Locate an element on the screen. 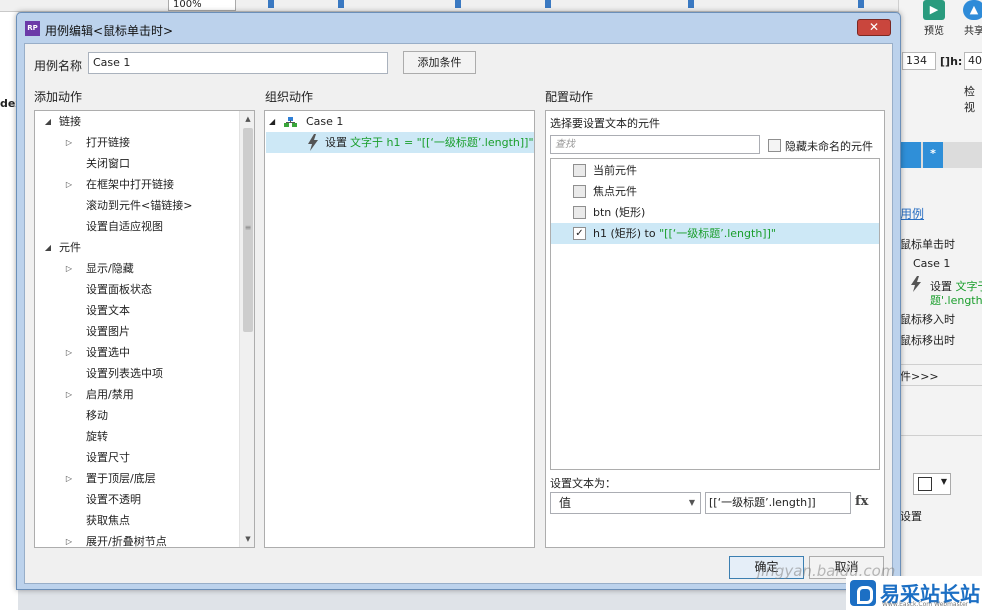  chevron-down-icon: ▼ is located at coordinates (943, 481).